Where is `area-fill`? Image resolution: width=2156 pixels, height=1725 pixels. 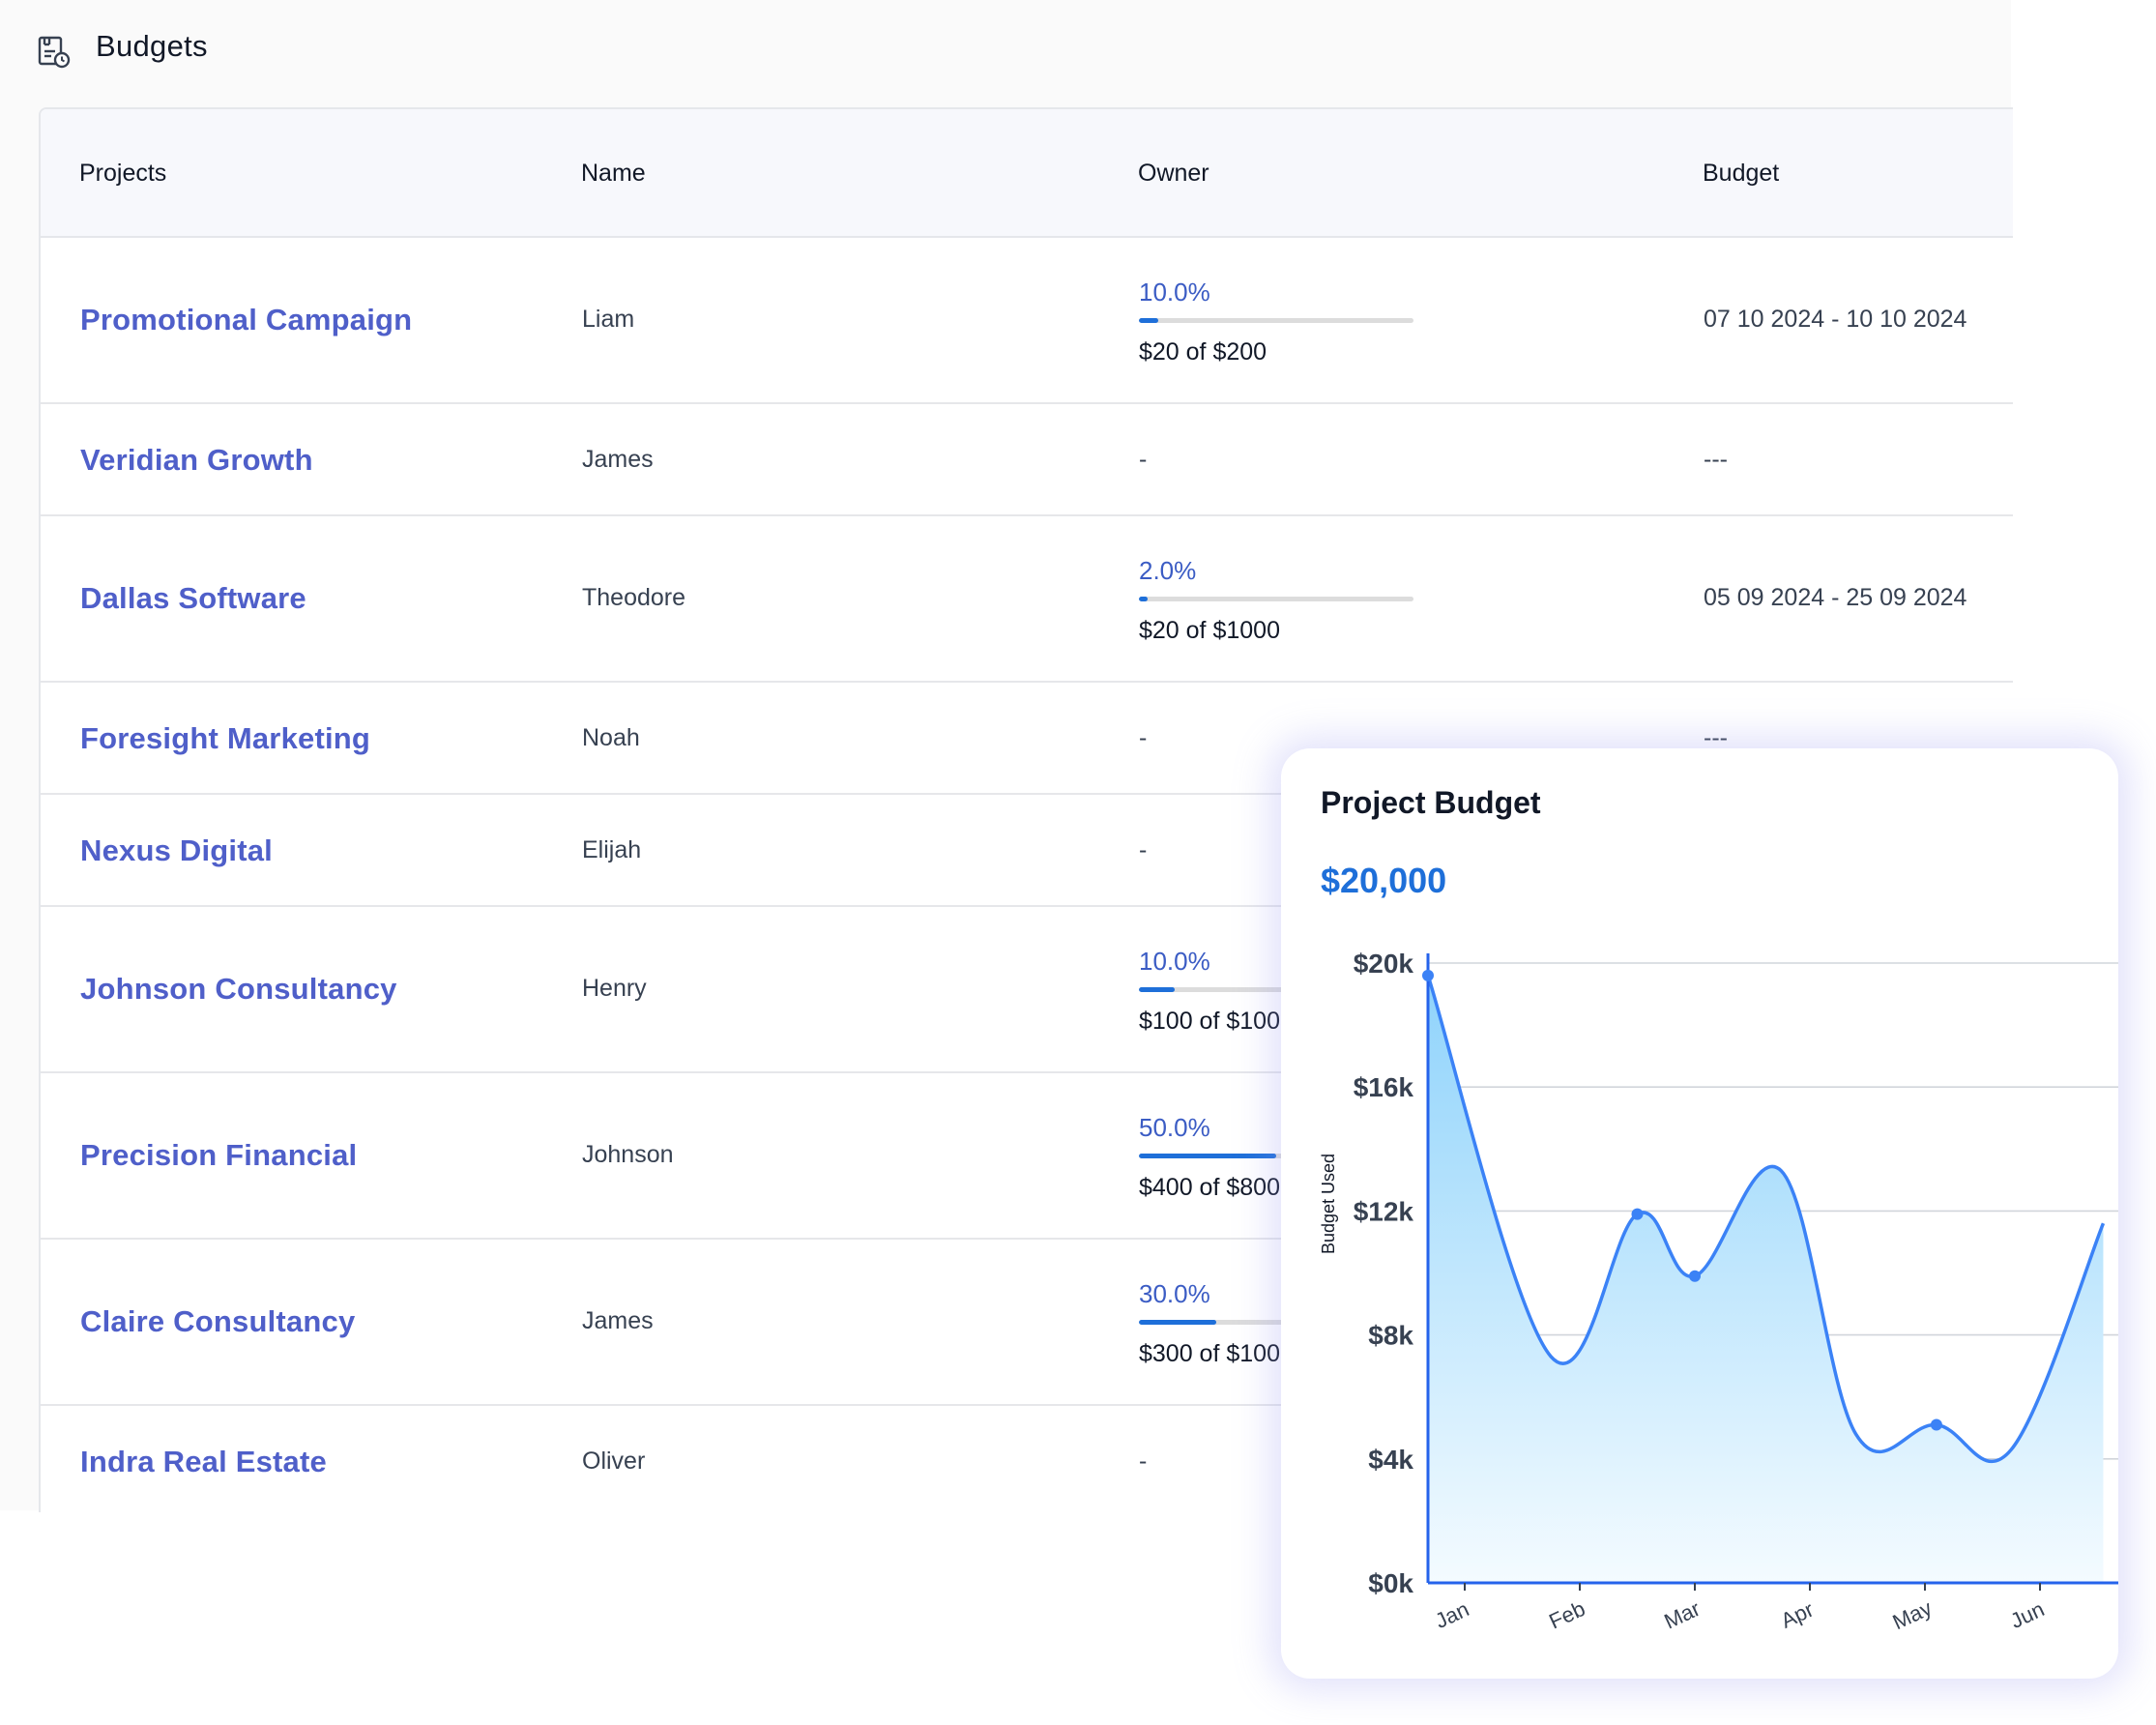
area-fill is located at coordinates (1766, 1279).